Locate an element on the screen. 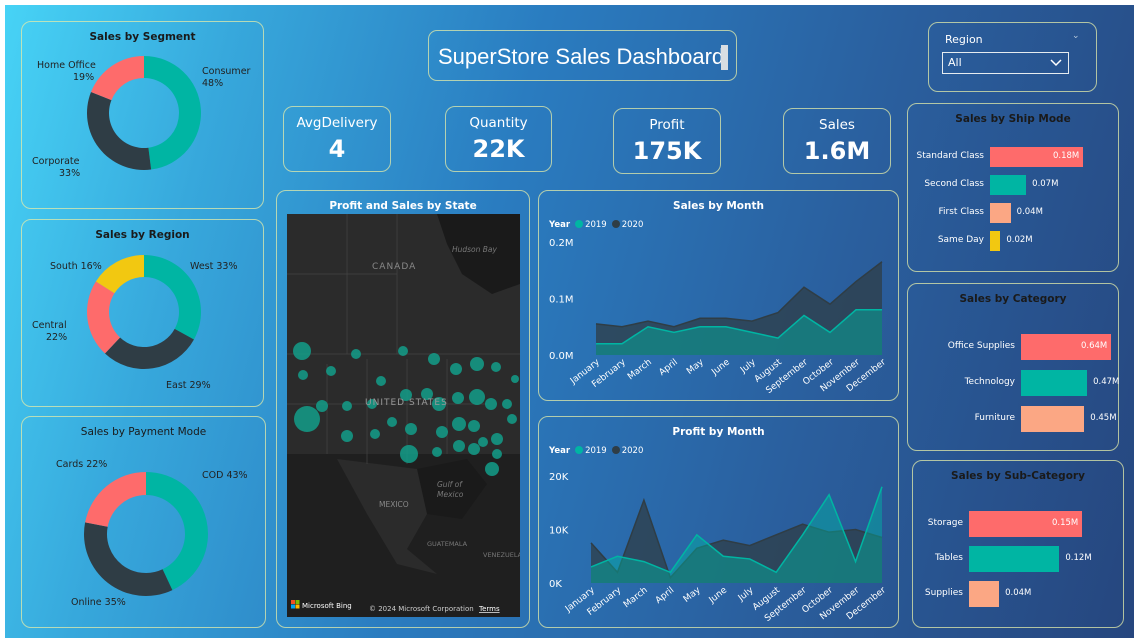 The image size is (1139, 643). segment-pct-homeoffice: 19% is located at coordinates (83, 77).